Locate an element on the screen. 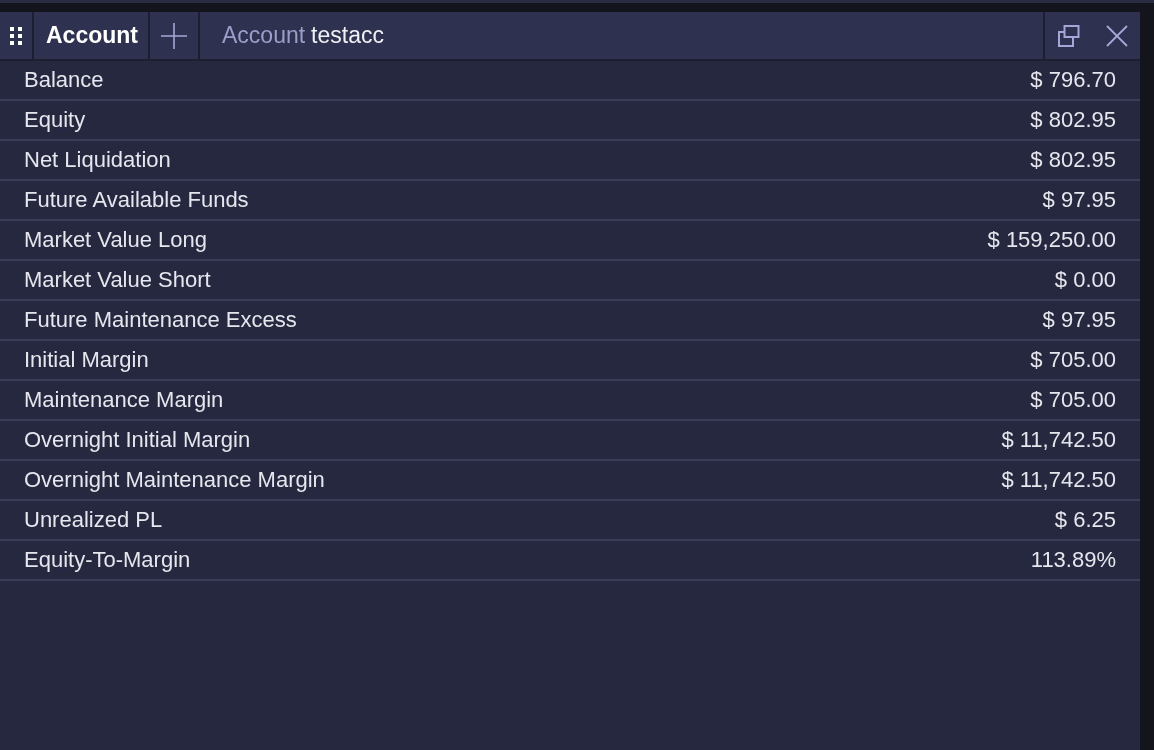 This screenshot has width=1154, height=750. row-label: Future Available Funds is located at coordinates (136, 200).